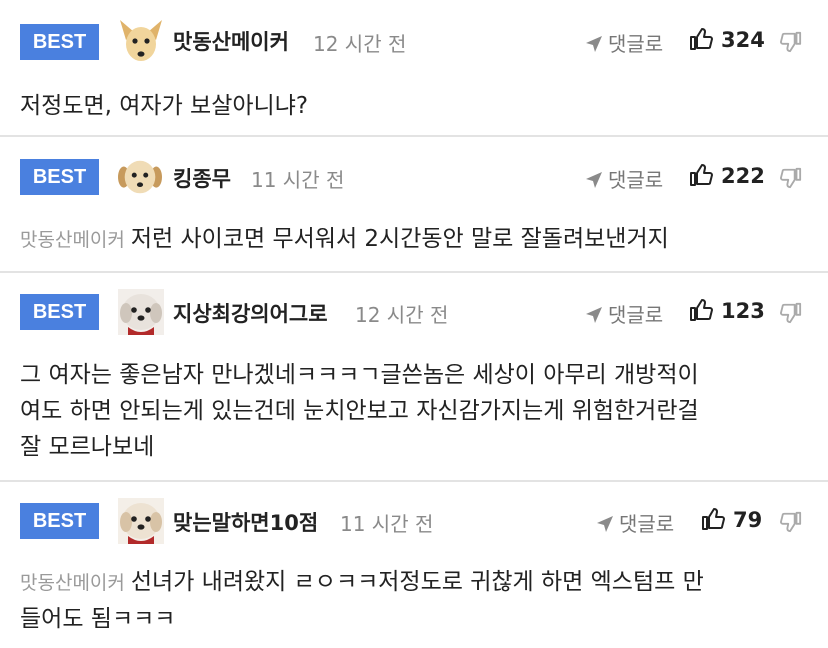  Describe the element at coordinates (202, 178) in the screenshot. I see `comment-nickname: 킹종무` at that location.